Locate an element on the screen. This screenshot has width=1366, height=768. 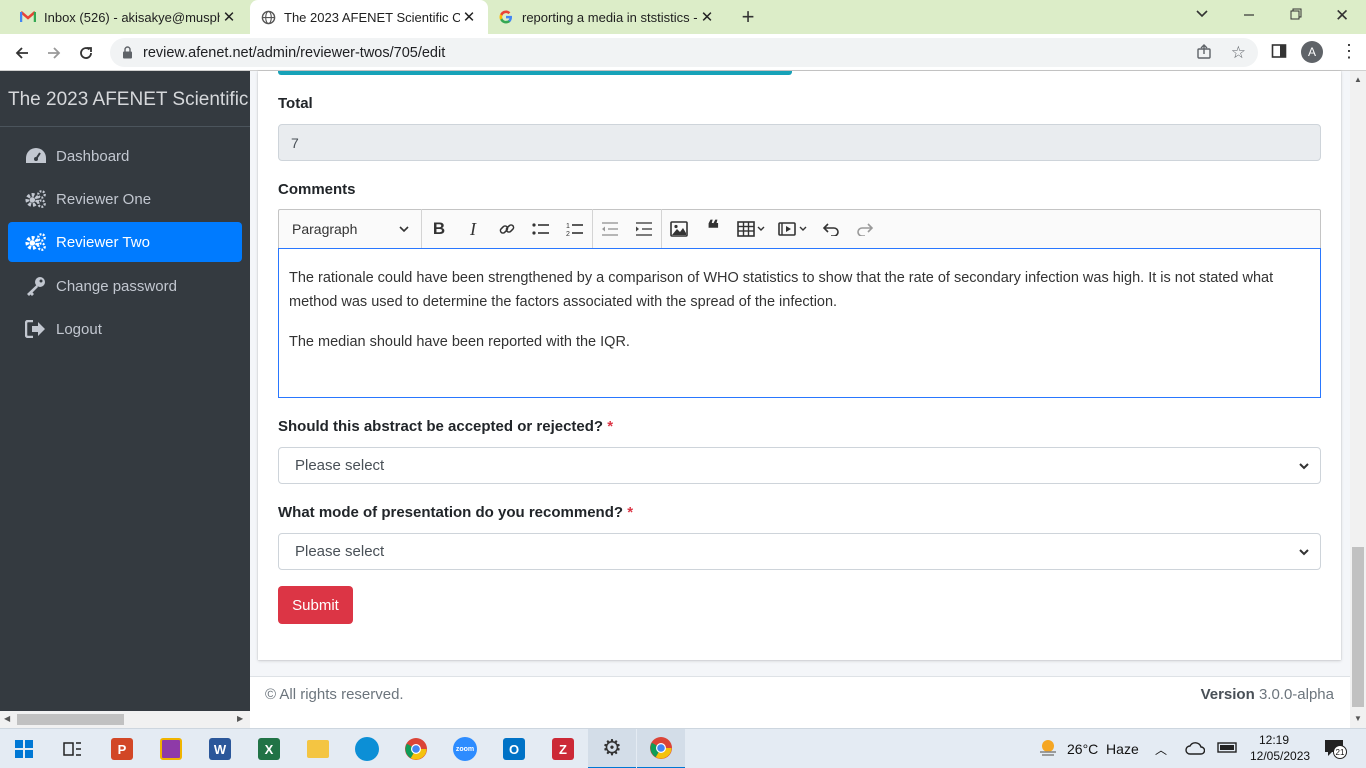
file-explorer-icon is located at coordinates (318, 748).